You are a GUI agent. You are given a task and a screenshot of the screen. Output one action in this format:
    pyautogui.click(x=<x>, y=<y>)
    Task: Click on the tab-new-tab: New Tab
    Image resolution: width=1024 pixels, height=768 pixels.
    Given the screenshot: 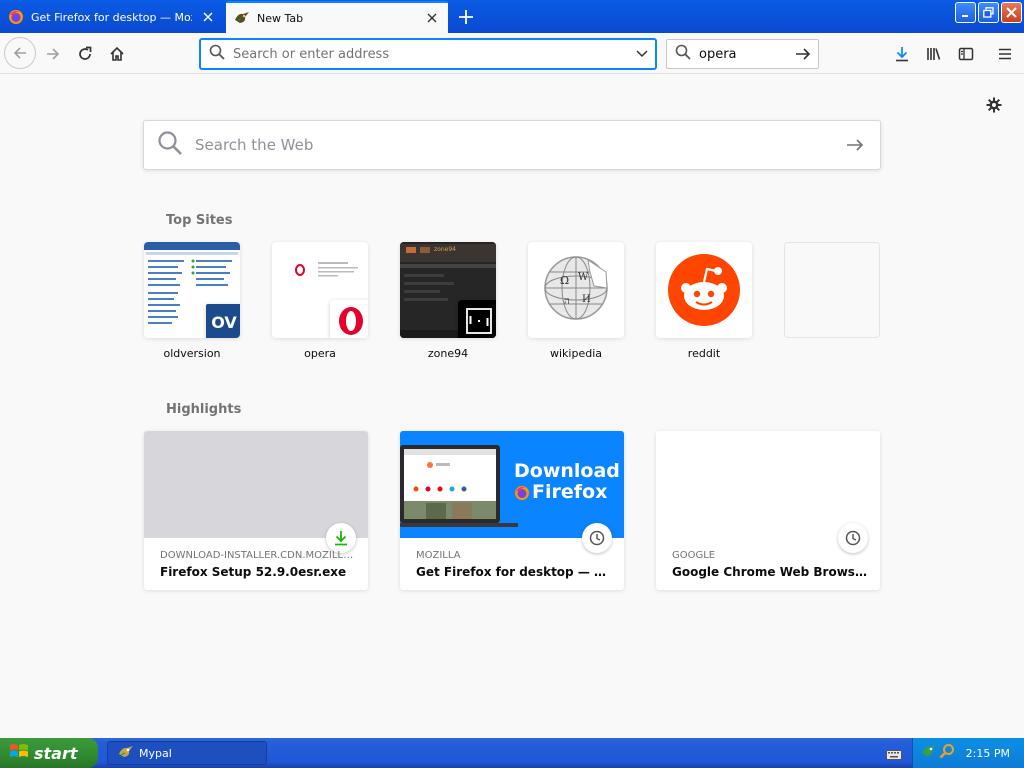 What is the action you would take?
    pyautogui.click(x=337, y=17)
    